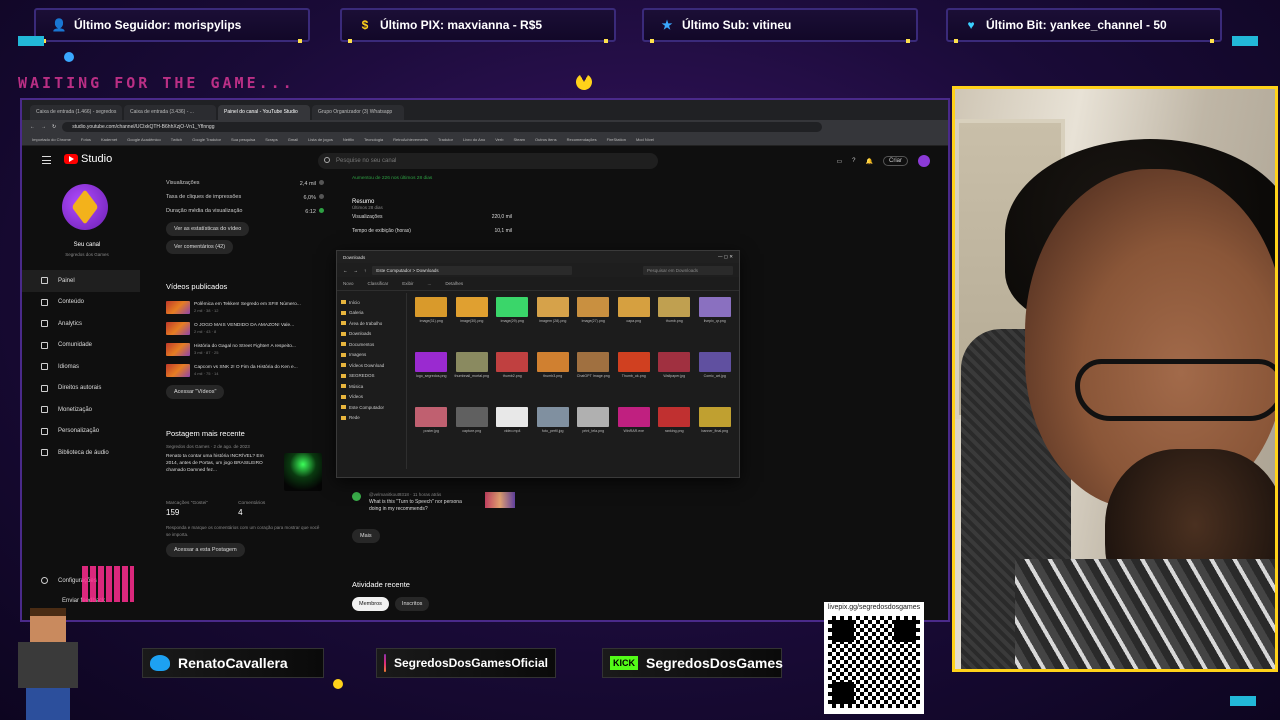  What do you see at coordinates (674, 378) in the screenshot?
I see `file-item: Wallpaper.jpg` at bounding box center [674, 378].